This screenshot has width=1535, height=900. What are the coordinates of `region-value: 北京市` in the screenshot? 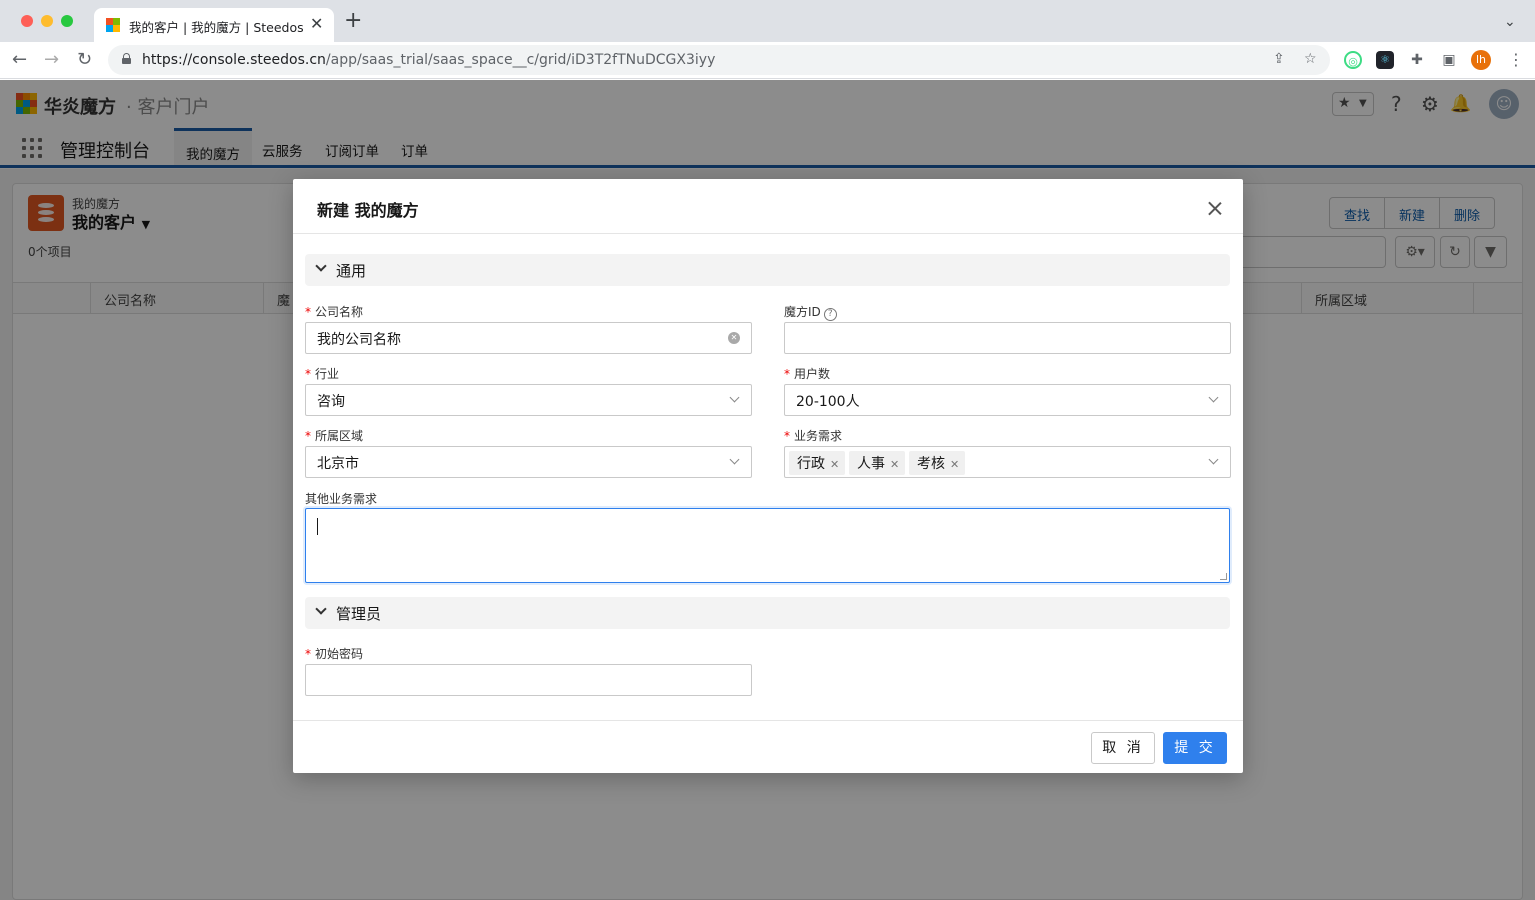 It's located at (338, 464).